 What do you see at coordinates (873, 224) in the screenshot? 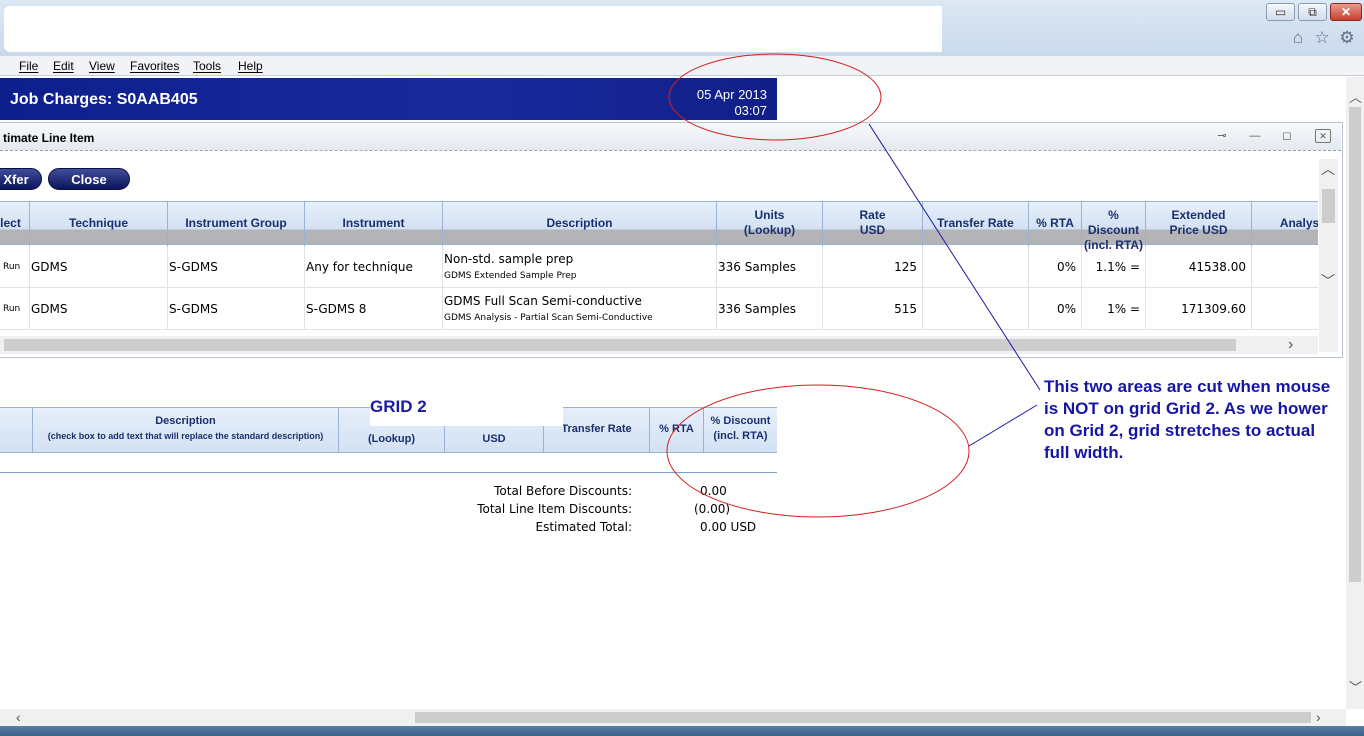
I see `col-rate: Rate USD` at bounding box center [873, 224].